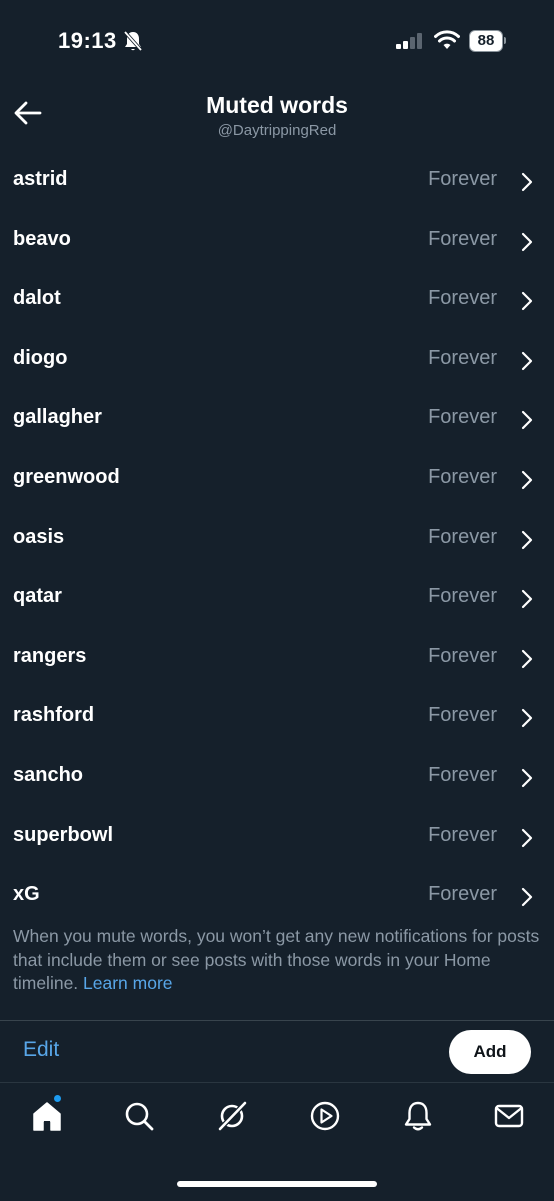 This screenshot has height=1201, width=554. I want to click on home-indicator, so click(277, 1184).